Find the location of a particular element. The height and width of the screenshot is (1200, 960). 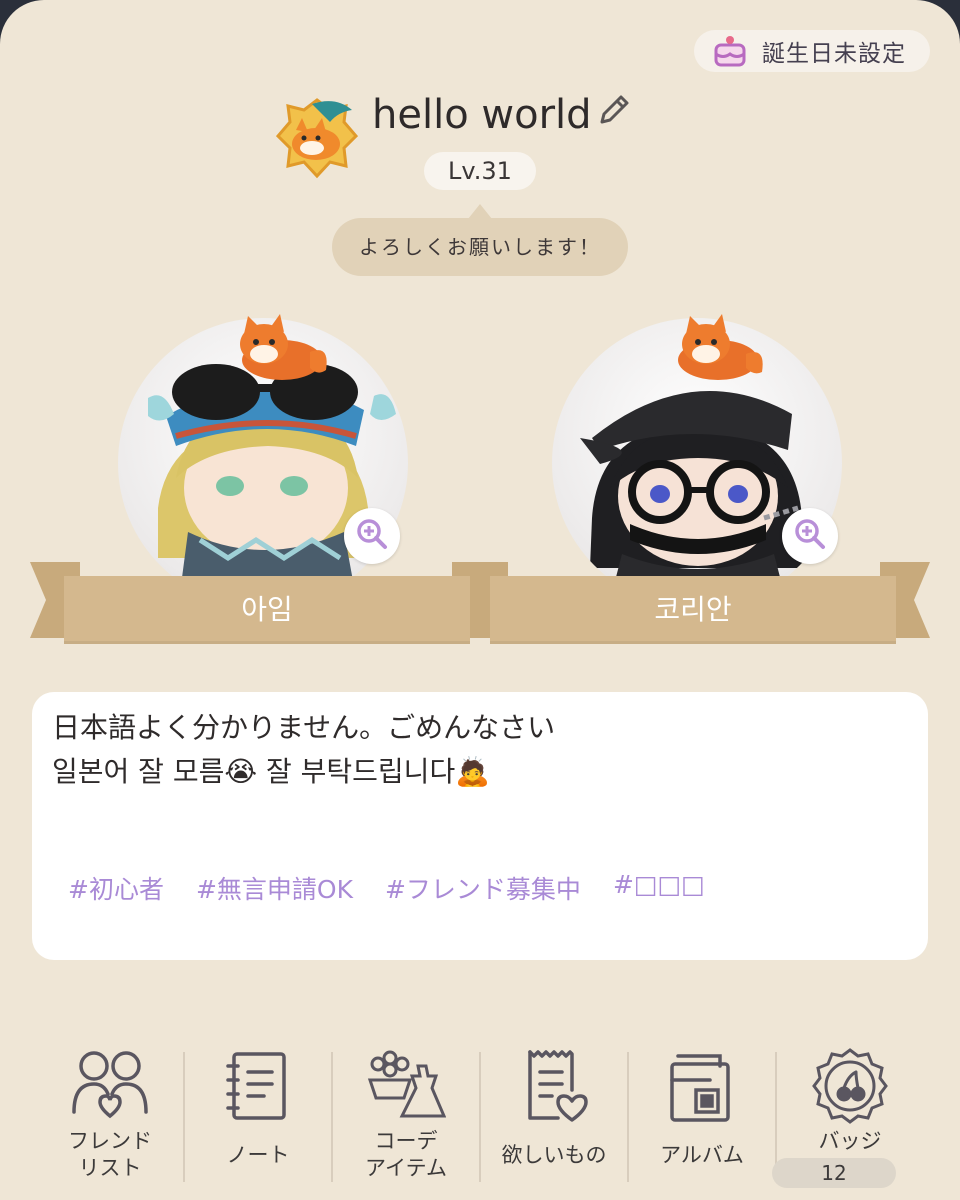

tag: #フレンド募集中 is located at coordinates (483, 888).